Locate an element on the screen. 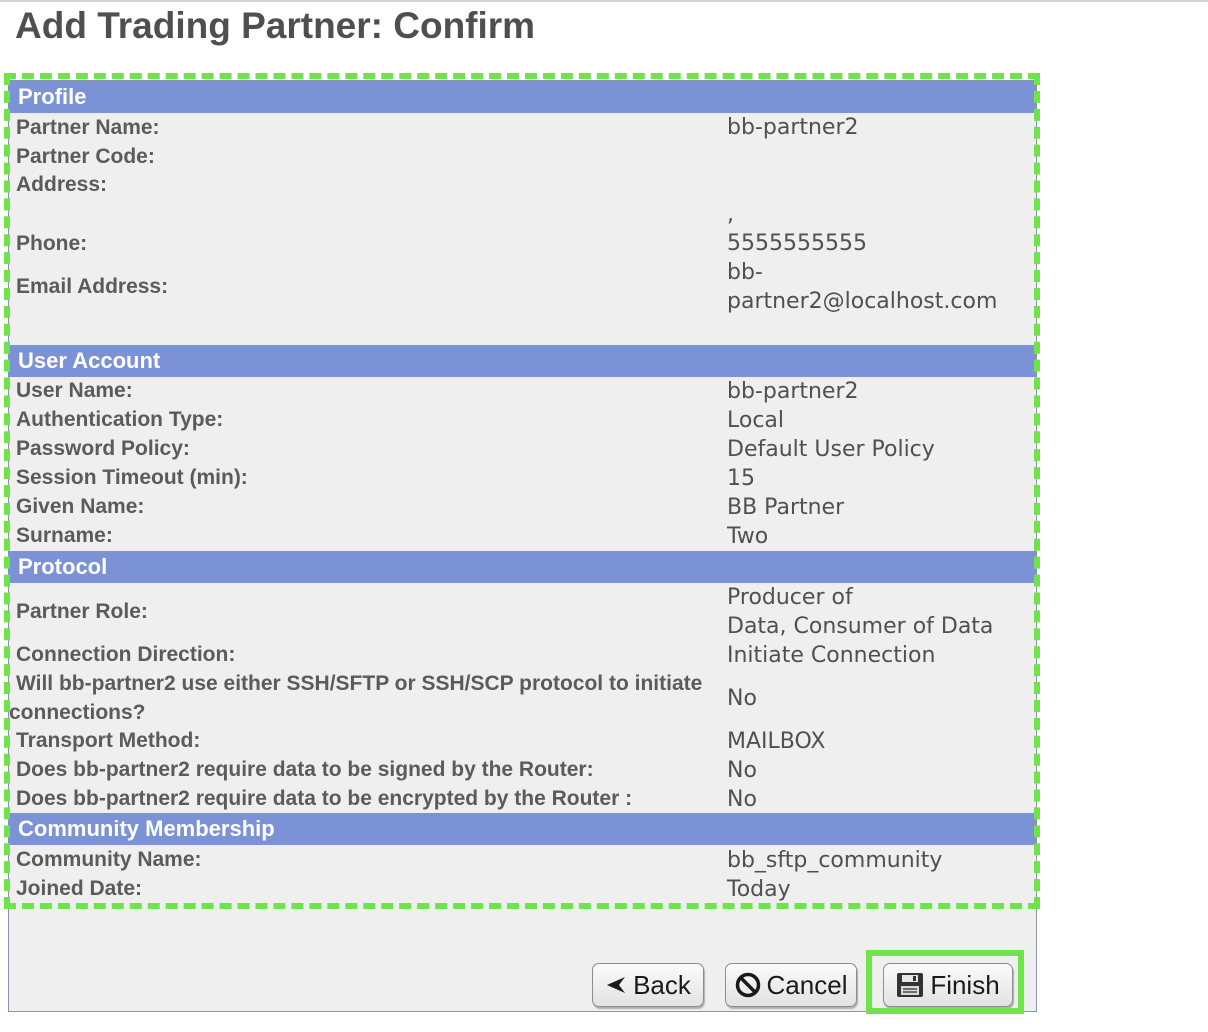 Image resolution: width=1208 pixels, height=1032 pixels. section-header-protocol: Protocol is located at coordinates (522, 567).